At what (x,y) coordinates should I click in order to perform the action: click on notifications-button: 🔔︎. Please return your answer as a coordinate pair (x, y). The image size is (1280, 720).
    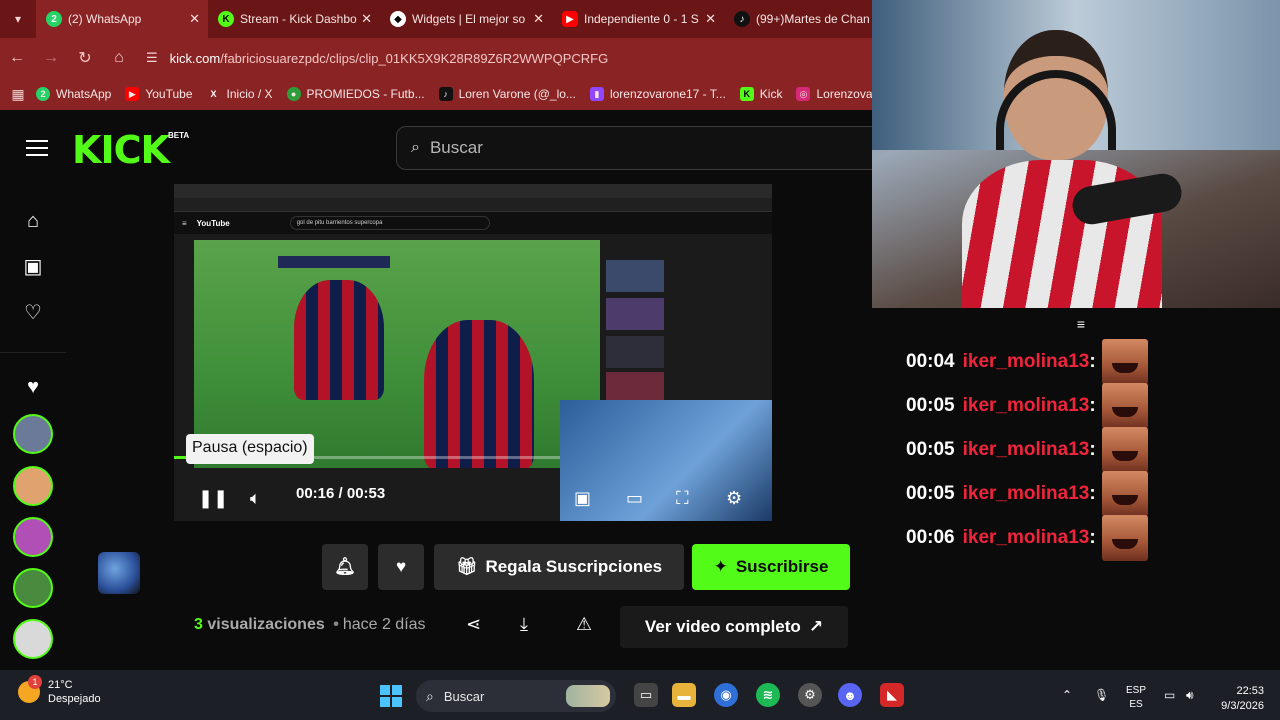
    Looking at the image, I should click on (345, 567).